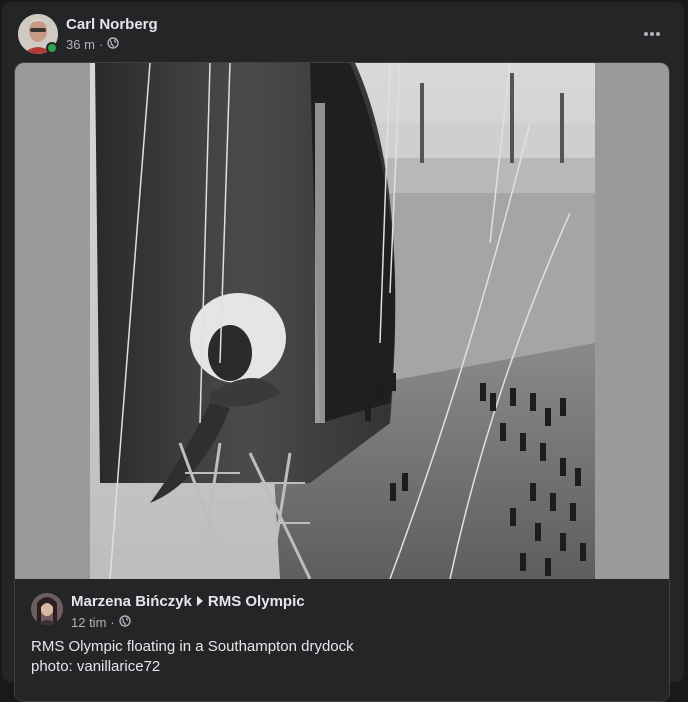  I want to click on post-meta: 36 m ·, so click(92, 44).